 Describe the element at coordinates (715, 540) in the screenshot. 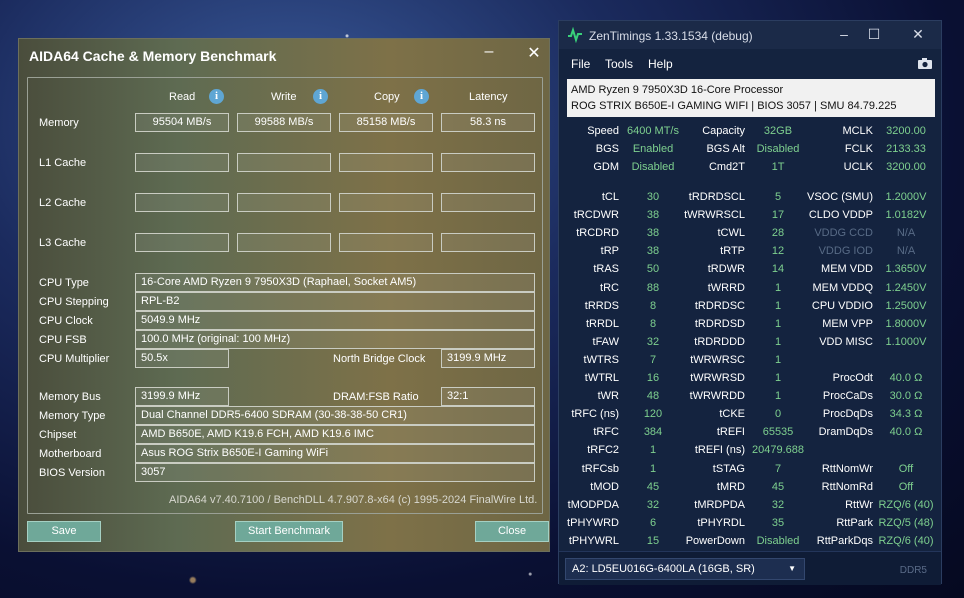

I see `timing-label: PowerDown` at that location.